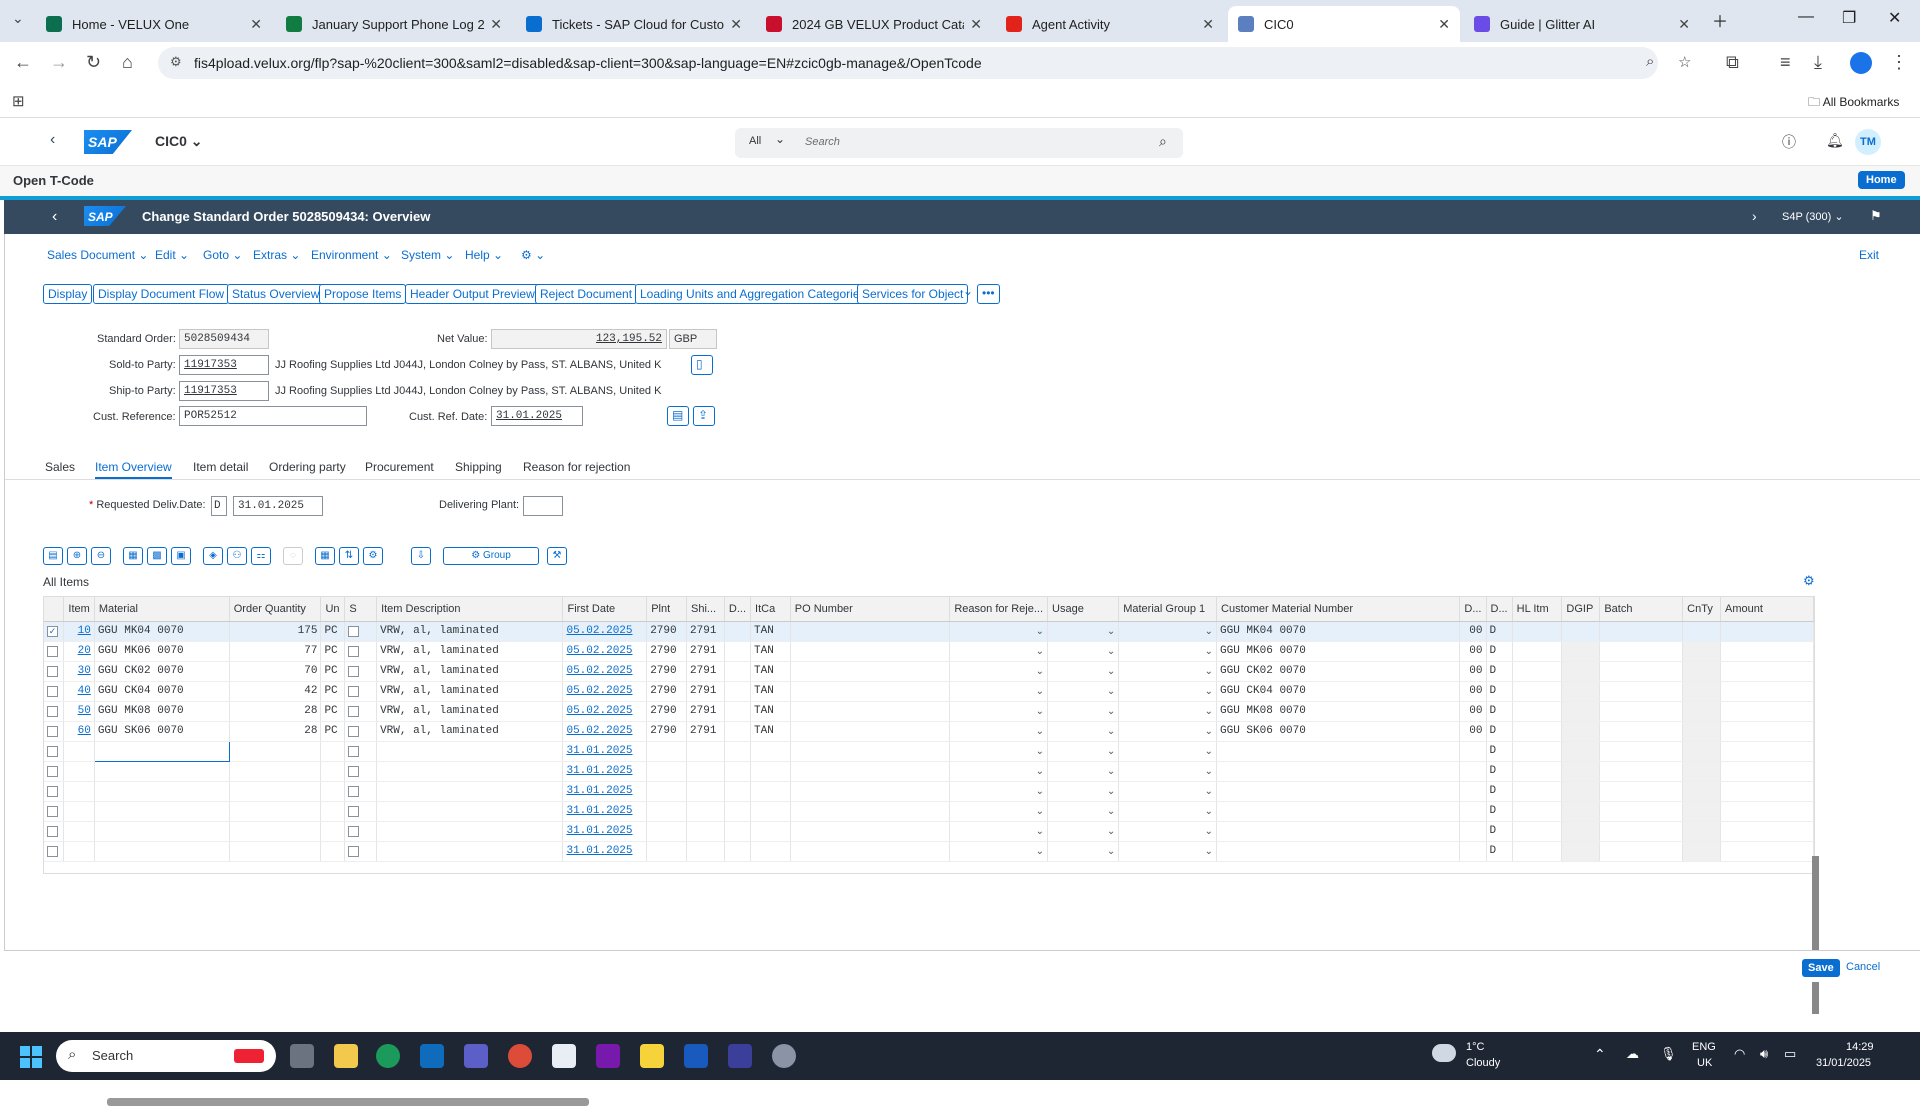  What do you see at coordinates (1813, 216) in the screenshot?
I see `system-selector: S4P (300) ⌄` at bounding box center [1813, 216].